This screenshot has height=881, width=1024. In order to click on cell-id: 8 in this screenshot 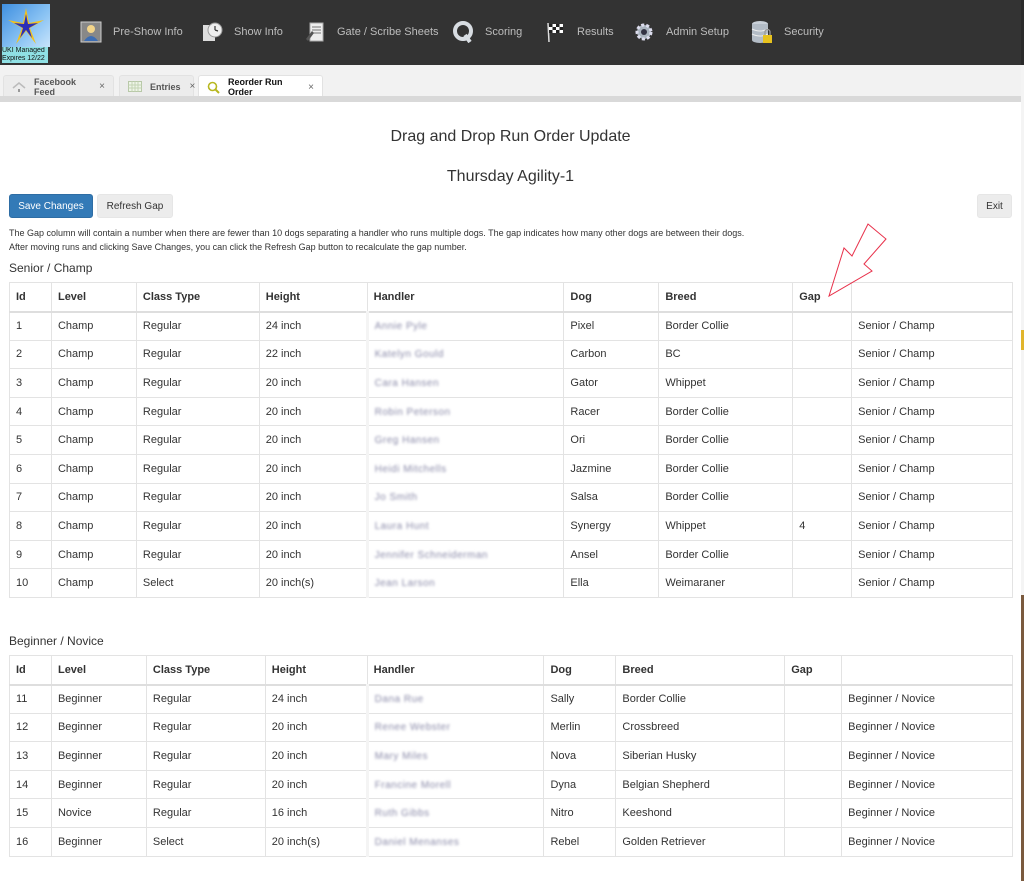, I will do `click(30, 526)`.